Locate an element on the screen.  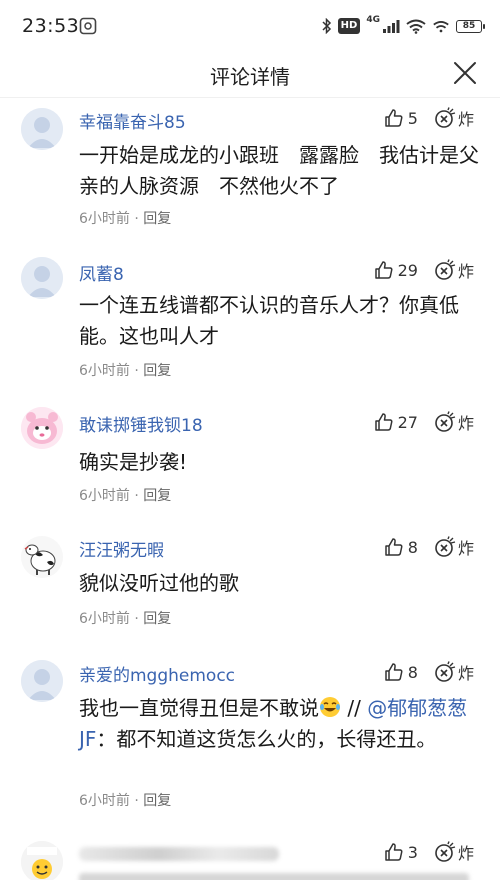
wifi-icon is located at coordinates (416, 26).